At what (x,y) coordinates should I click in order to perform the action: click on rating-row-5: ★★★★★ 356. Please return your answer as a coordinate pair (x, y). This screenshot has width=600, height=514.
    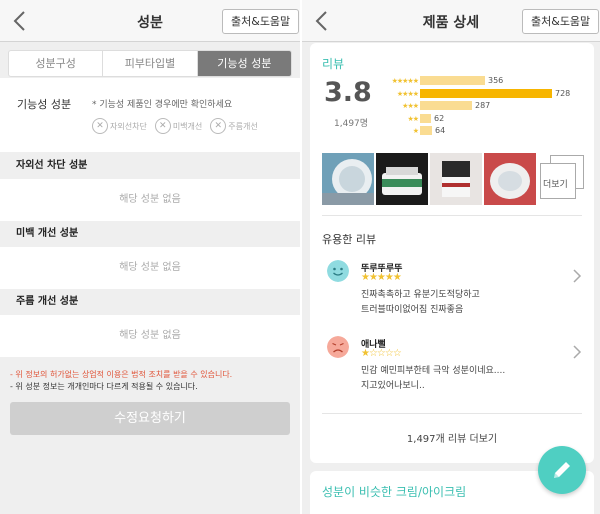
    Looking at the image, I should click on (440, 80).